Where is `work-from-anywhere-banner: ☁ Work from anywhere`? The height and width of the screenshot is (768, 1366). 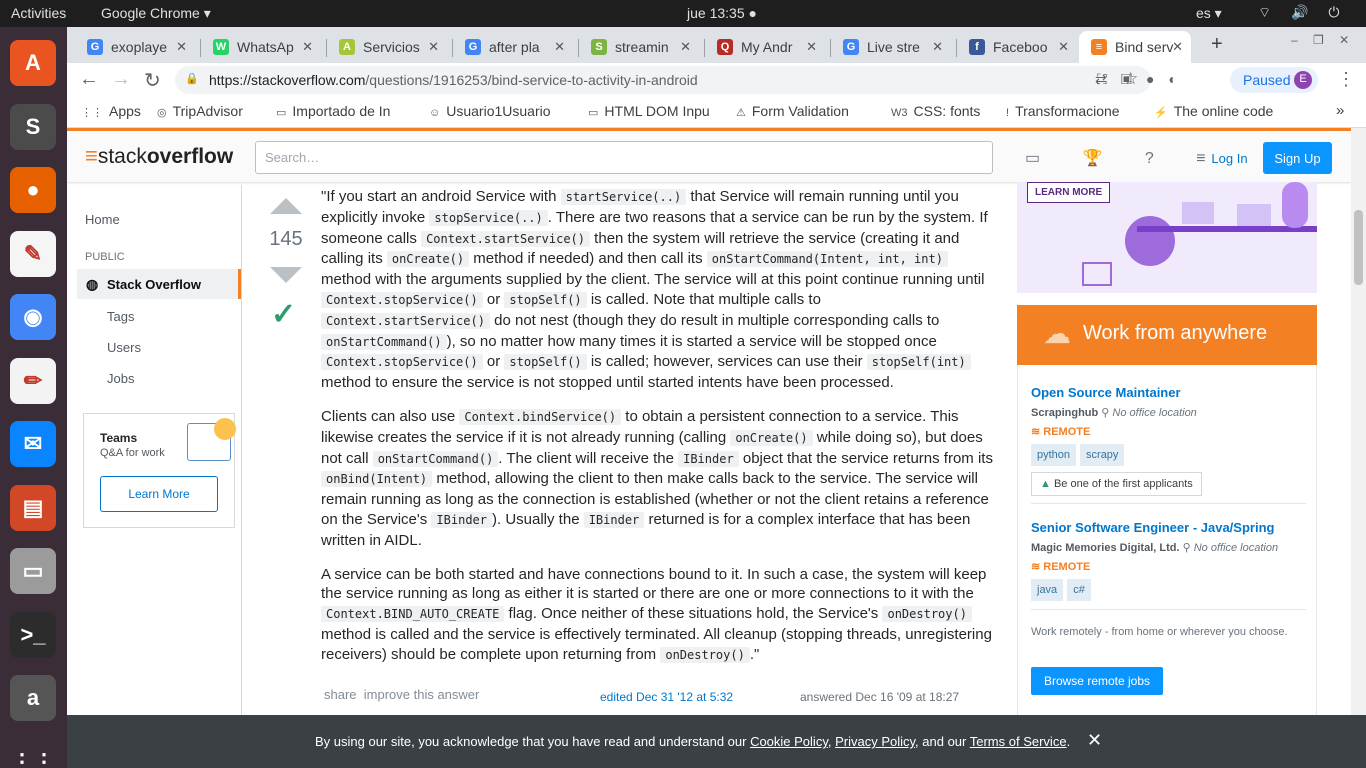
work-from-anywhere-banner: ☁ Work from anywhere is located at coordinates (1167, 335).